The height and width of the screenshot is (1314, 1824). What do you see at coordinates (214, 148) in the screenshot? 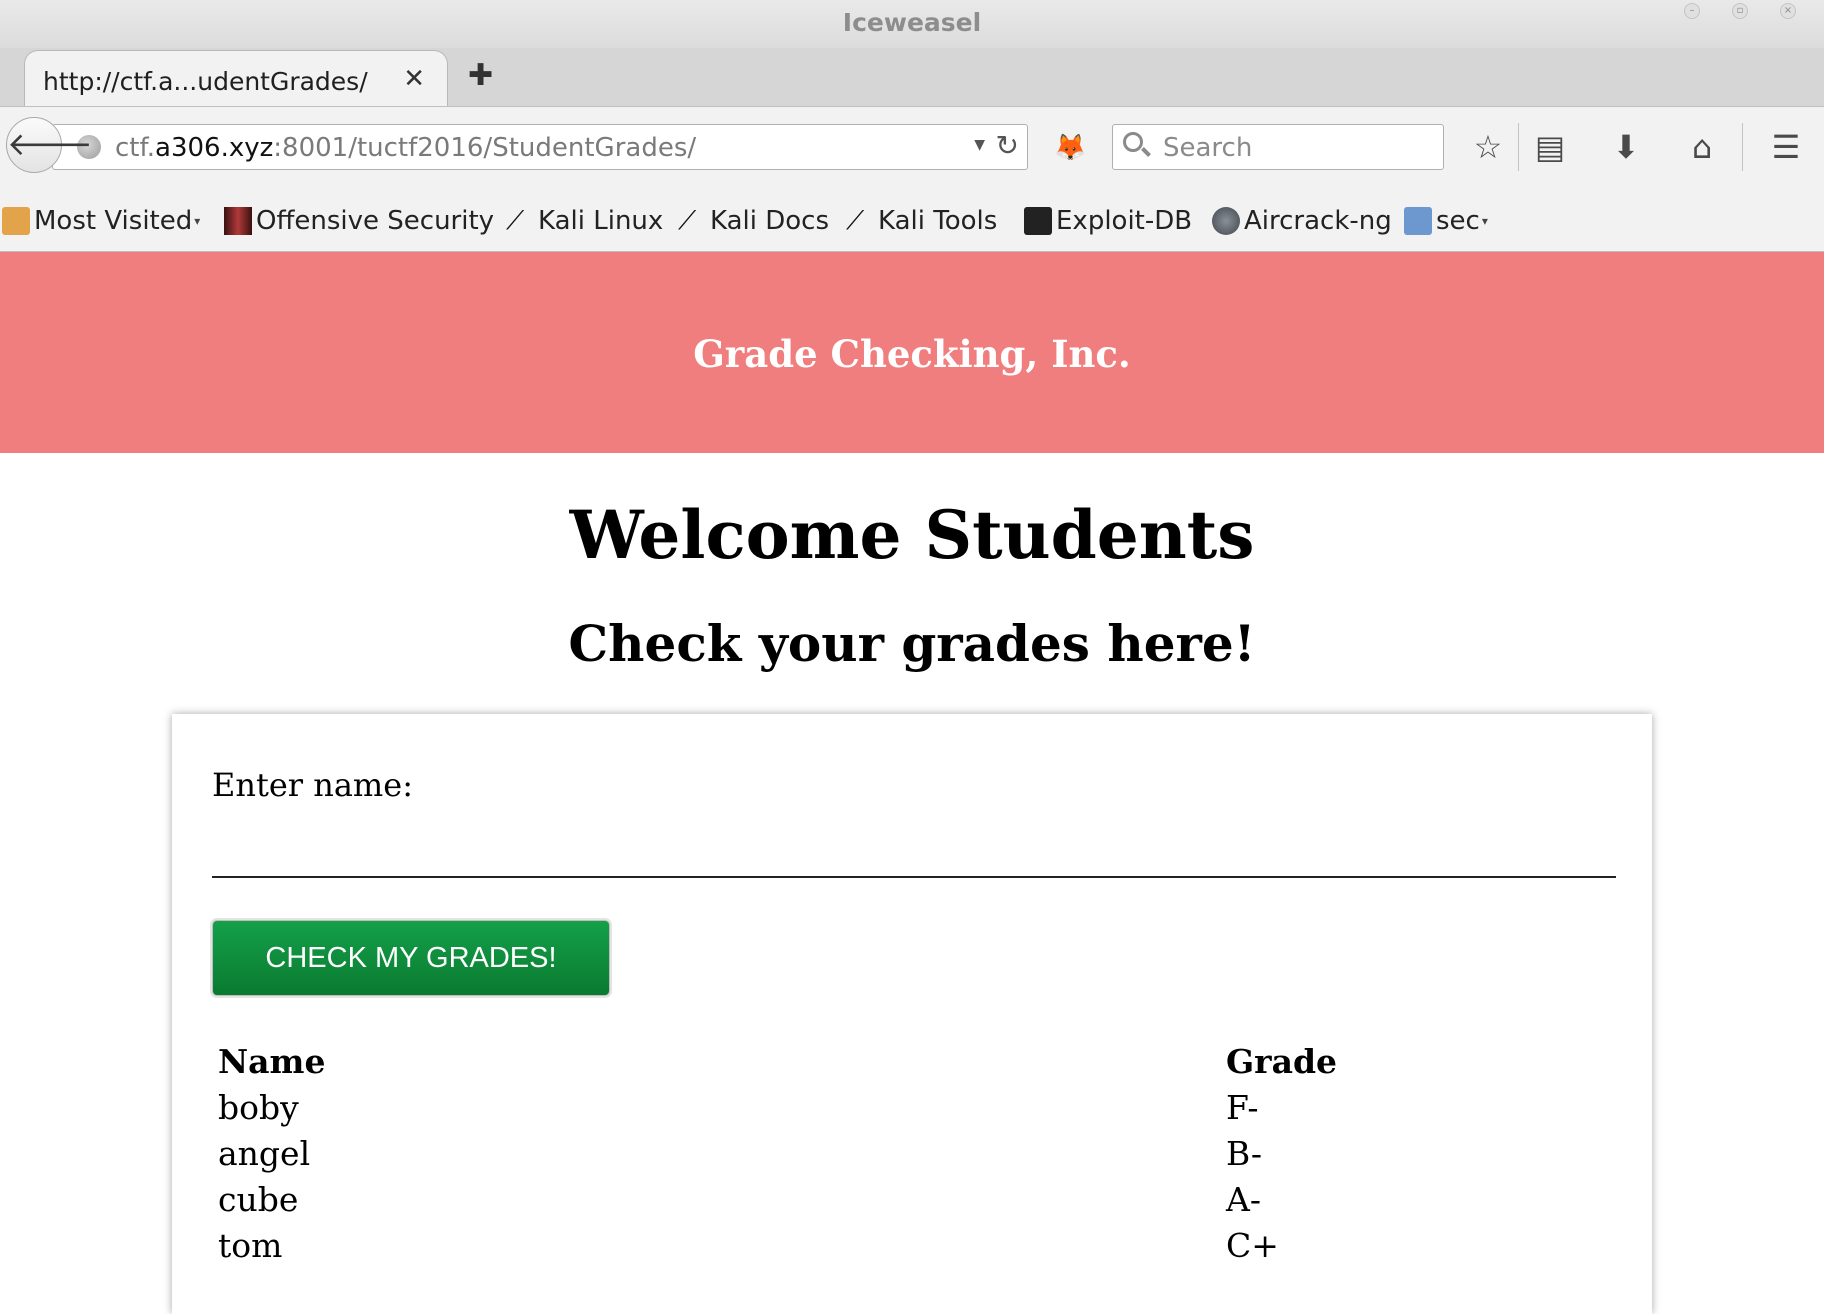
I see `url-host: a306.xyz` at bounding box center [214, 148].